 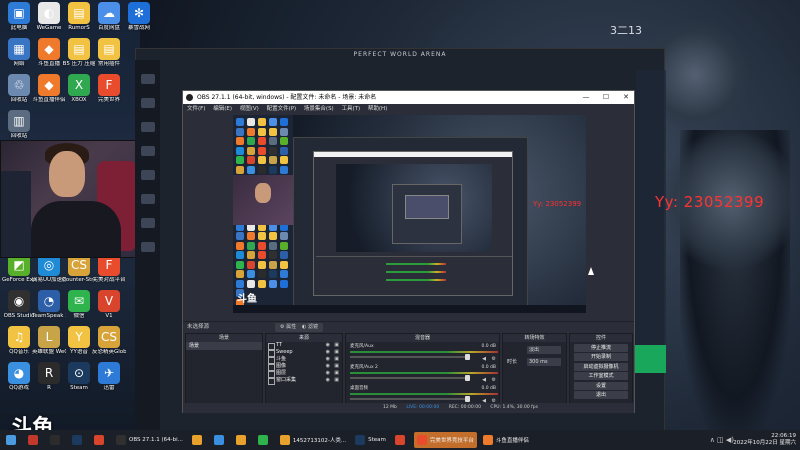 I want to click on taskbar-app: 斗鱼直播伴侣, so click(x=506, y=440).